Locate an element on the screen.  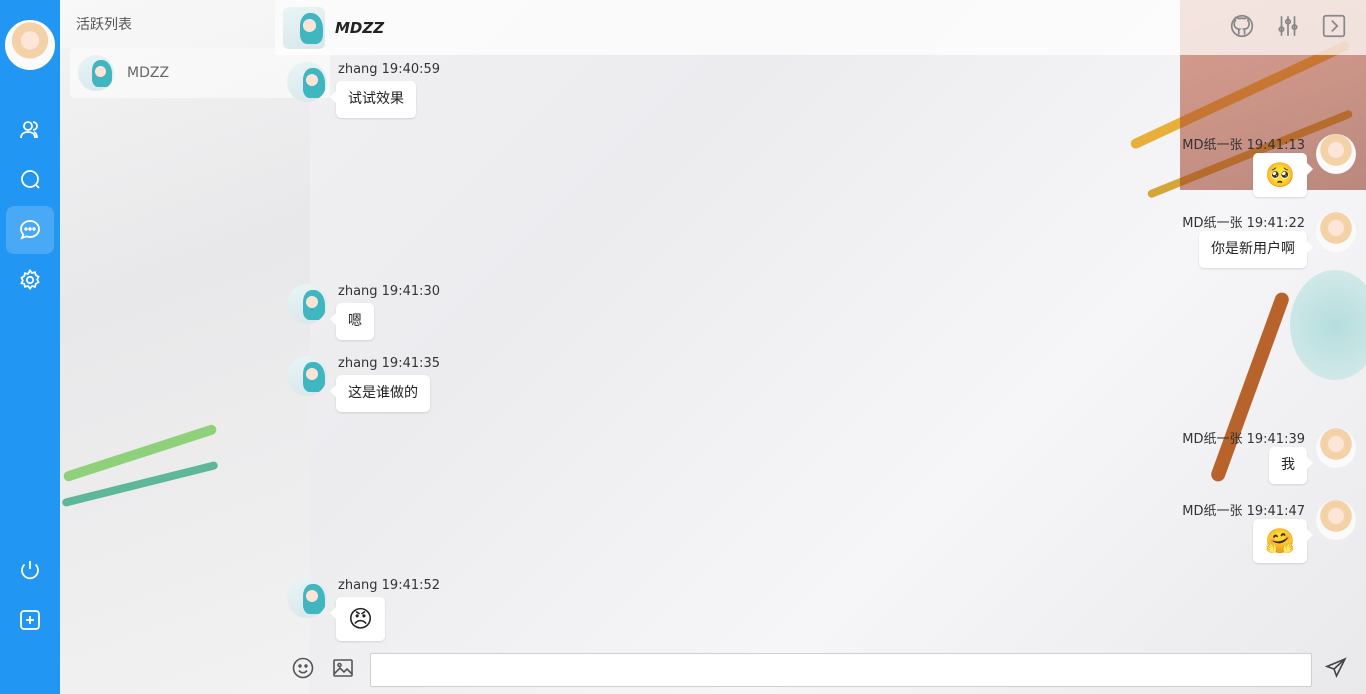
send-button is located at coordinates (1336, 668).